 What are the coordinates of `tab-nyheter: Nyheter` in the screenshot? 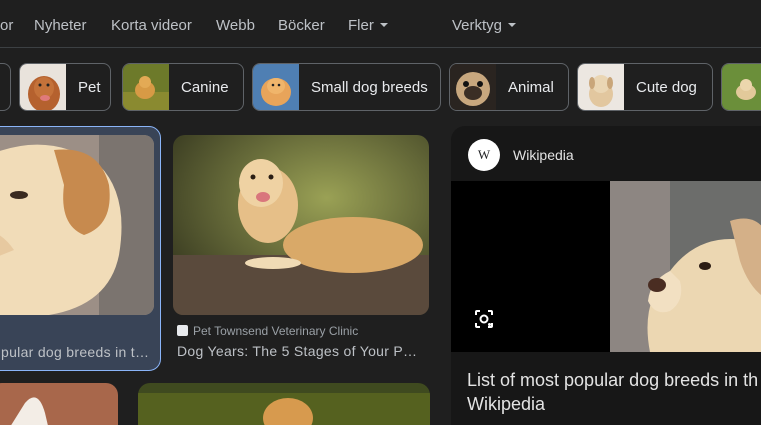 It's located at (60, 25).